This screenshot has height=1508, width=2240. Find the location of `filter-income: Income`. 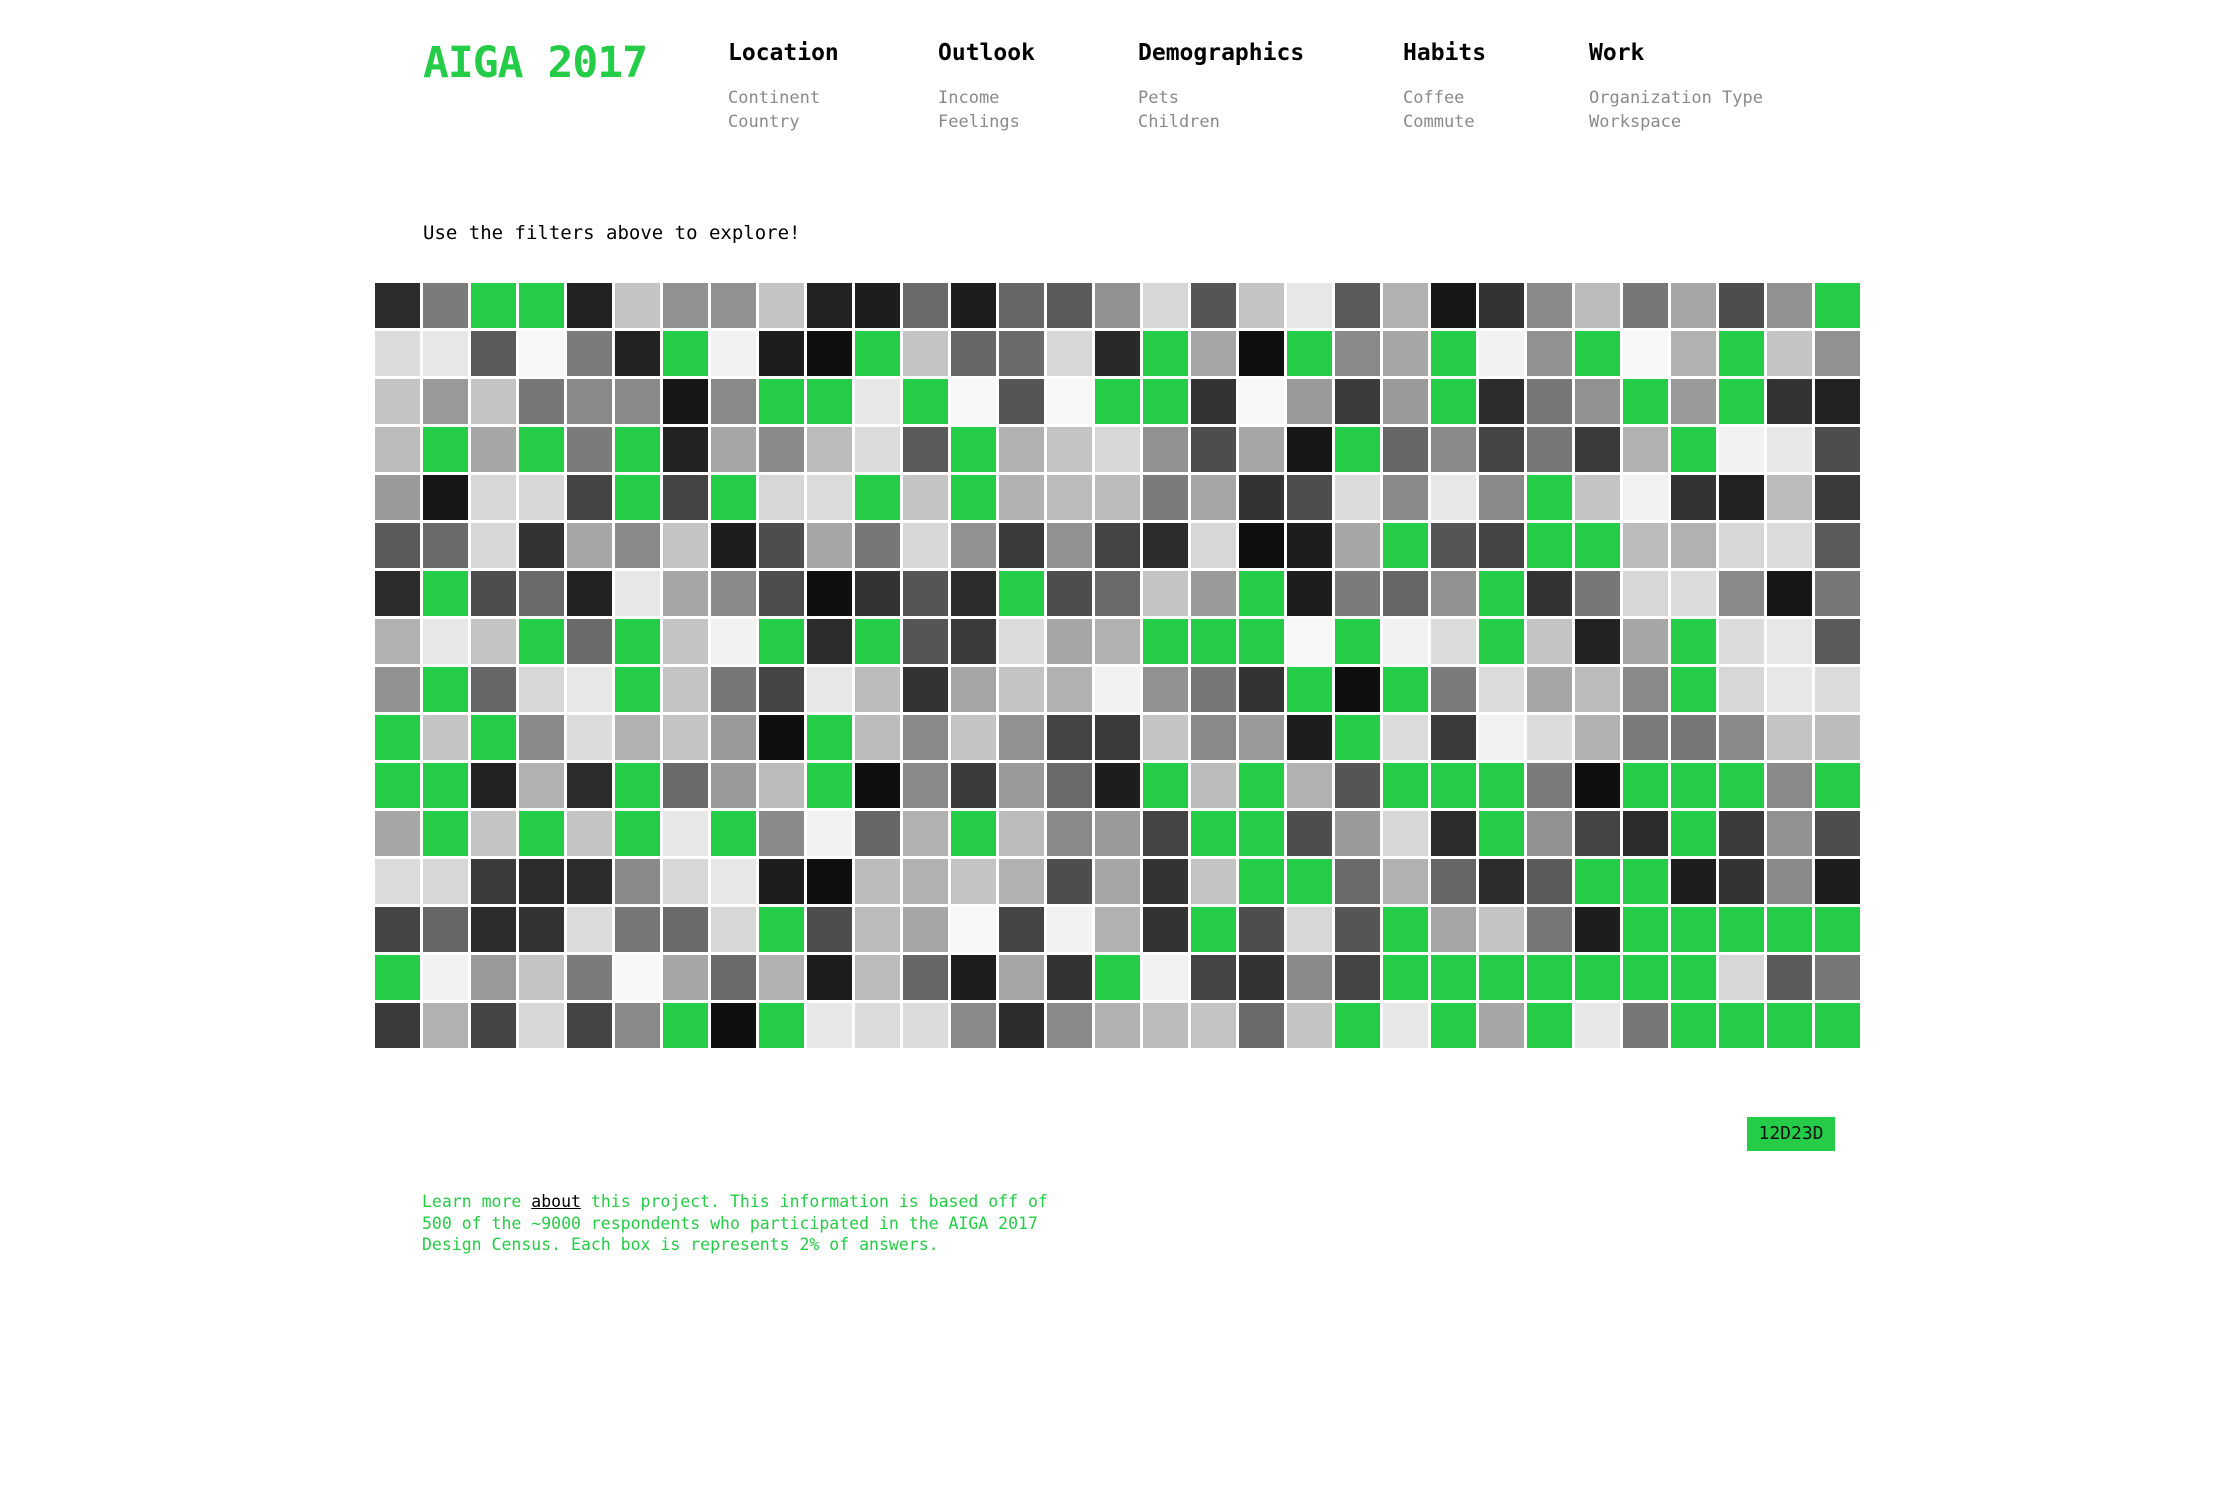

filter-income: Income is located at coordinates (986, 98).